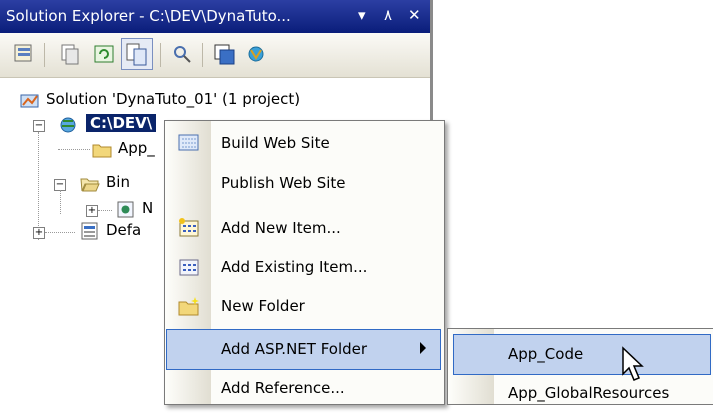 The width and height of the screenshot is (713, 413). What do you see at coordinates (589, 393) in the screenshot?
I see `menu-item-label: App_GlobalResources` at bounding box center [589, 393].